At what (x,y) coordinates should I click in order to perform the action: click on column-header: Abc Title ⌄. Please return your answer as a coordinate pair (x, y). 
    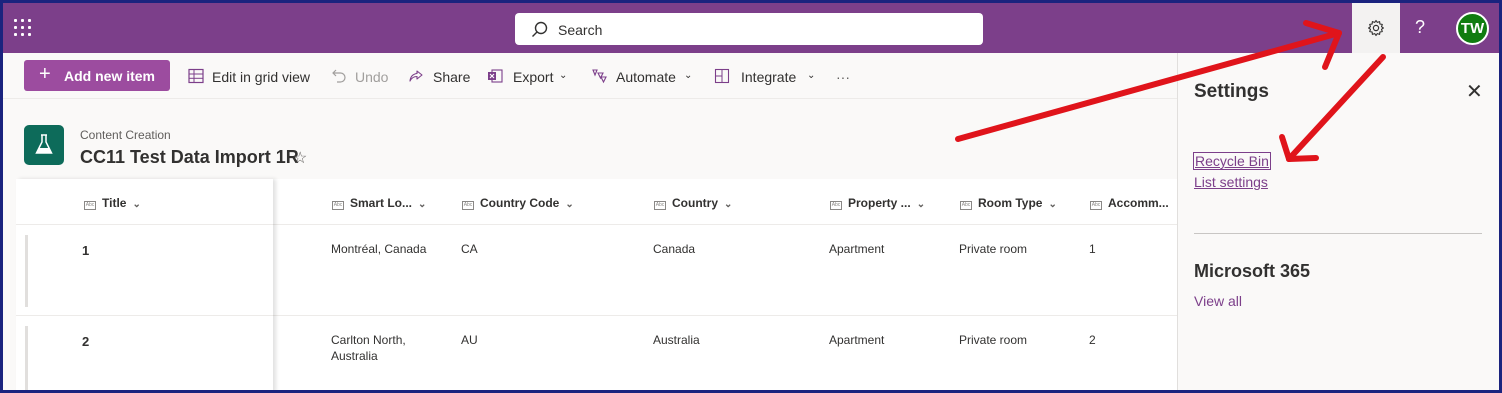
    Looking at the image, I should click on (112, 203).